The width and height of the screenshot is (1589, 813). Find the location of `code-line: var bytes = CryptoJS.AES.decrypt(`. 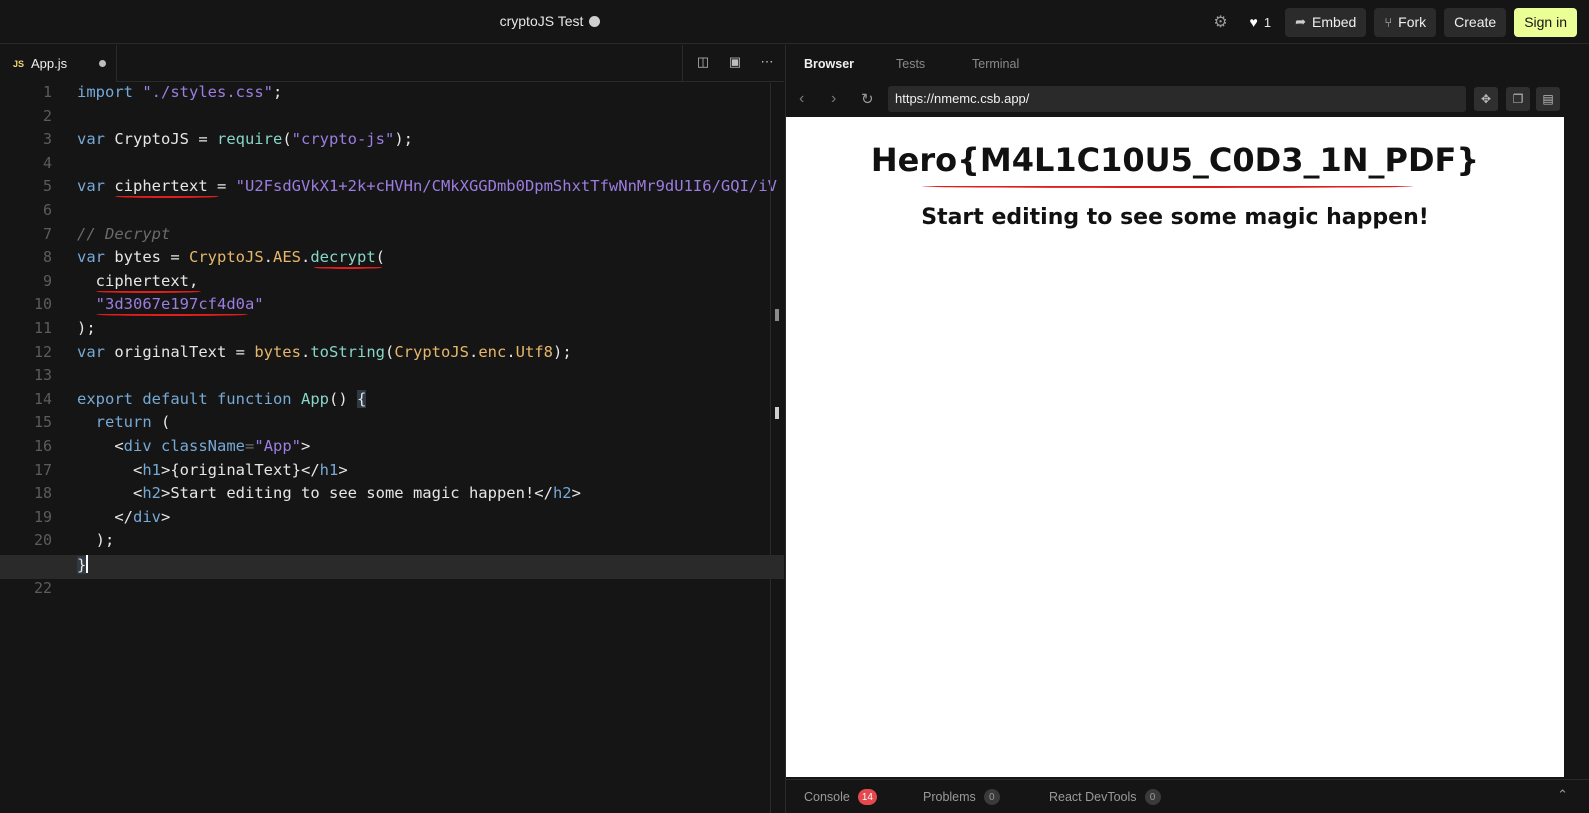

code-line: var bytes = CryptoJS.AES.decrypt( is located at coordinates (231, 257).